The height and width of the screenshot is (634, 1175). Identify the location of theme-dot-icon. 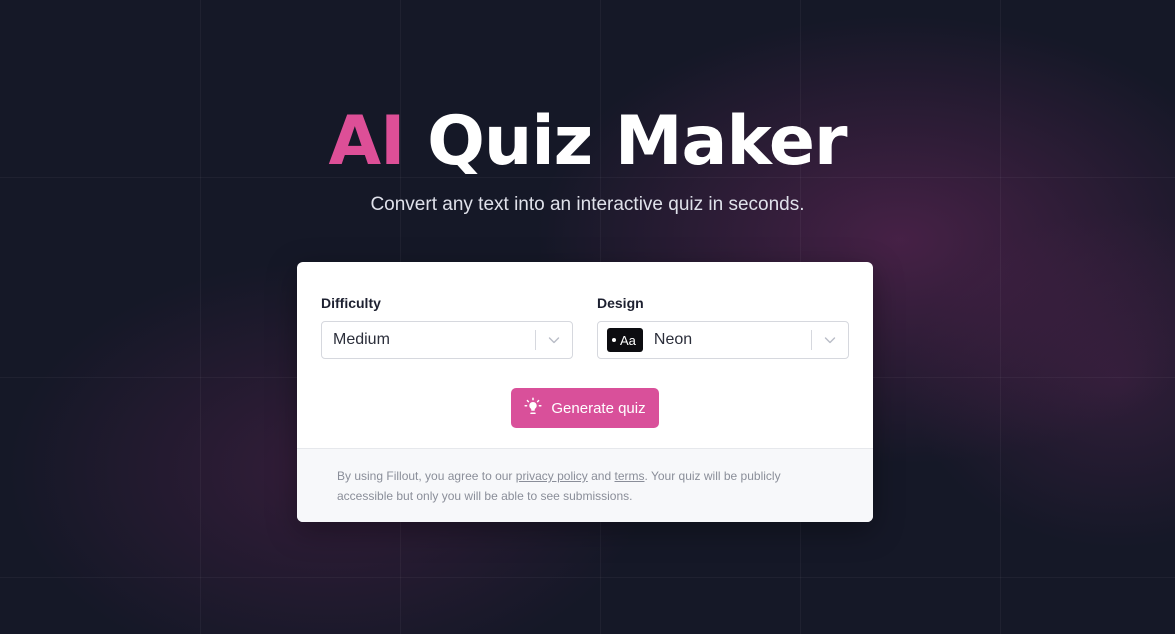
(614, 340).